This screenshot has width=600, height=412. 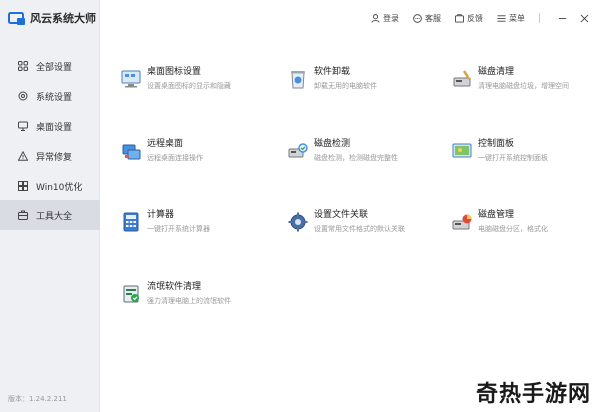 What do you see at coordinates (189, 301) in the screenshot?
I see `tool-desc: 强力清理电脑上的流氓软件` at bounding box center [189, 301].